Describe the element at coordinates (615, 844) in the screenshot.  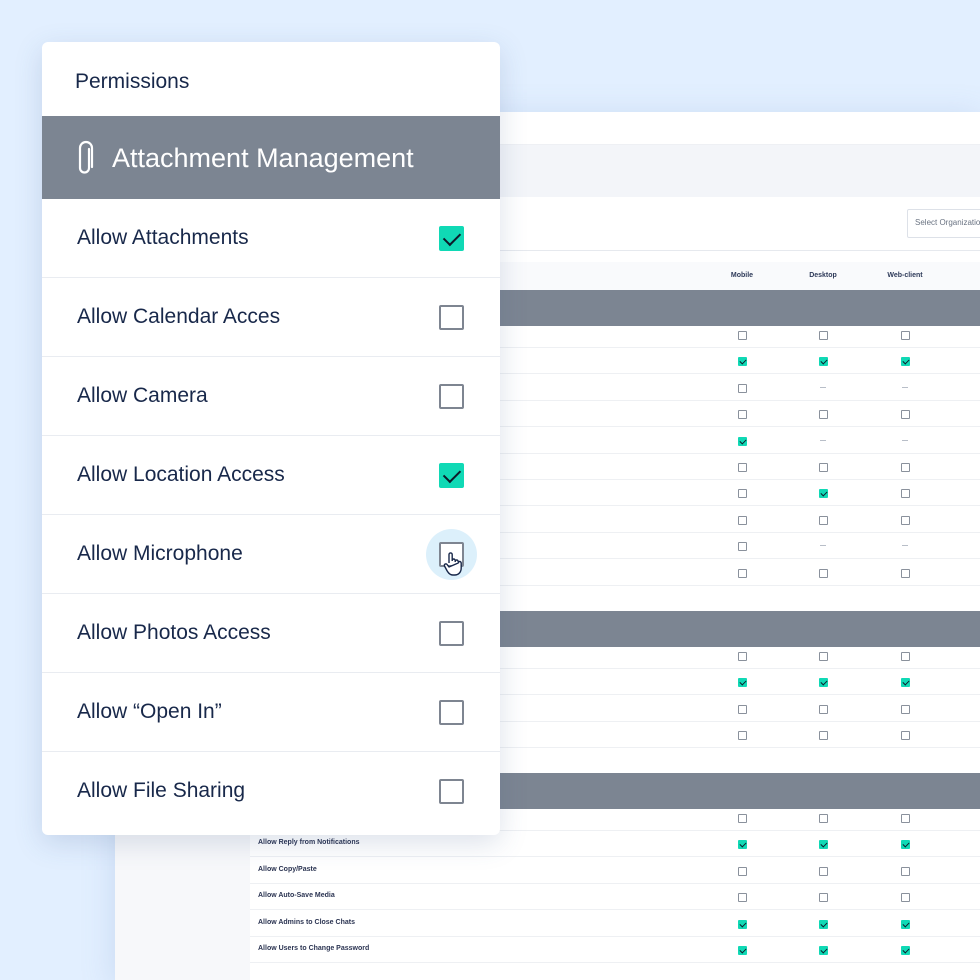
I see `table-row: Allow Reply from Notifications` at that location.